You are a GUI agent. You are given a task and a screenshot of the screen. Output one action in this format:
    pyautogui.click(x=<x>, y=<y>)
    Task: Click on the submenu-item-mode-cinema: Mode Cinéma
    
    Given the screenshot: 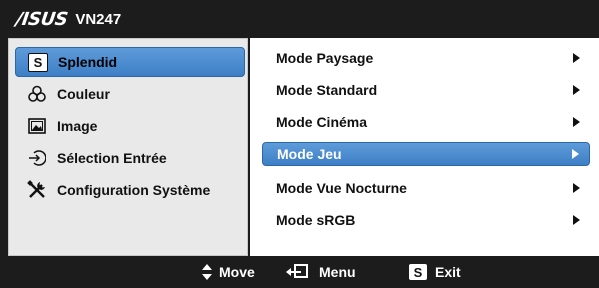 What is the action you would take?
    pyautogui.click(x=426, y=122)
    